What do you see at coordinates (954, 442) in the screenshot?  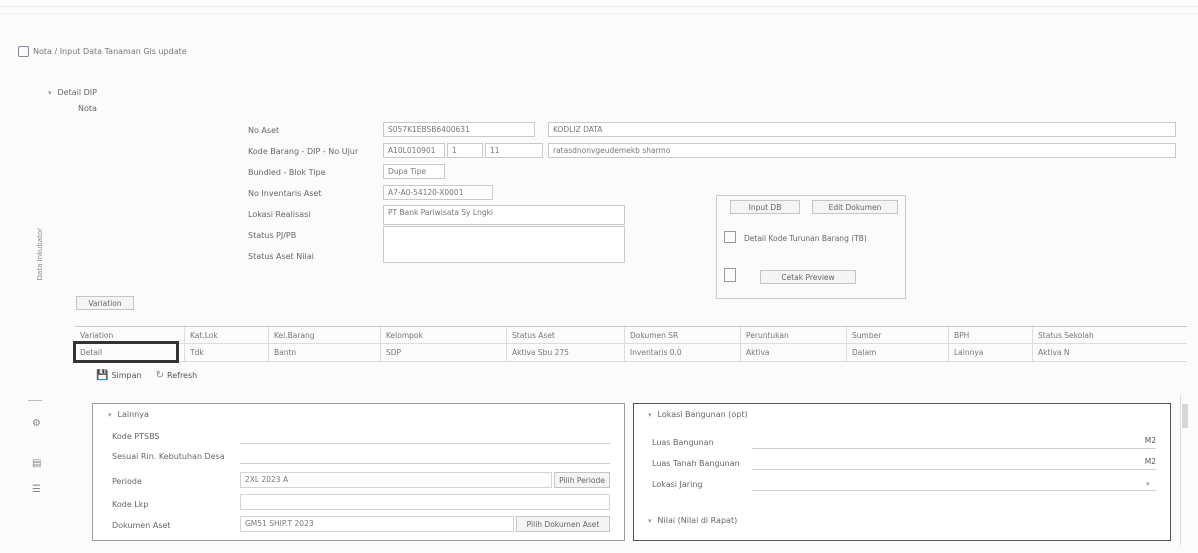 I see `luas-bangunan-input: M2` at bounding box center [954, 442].